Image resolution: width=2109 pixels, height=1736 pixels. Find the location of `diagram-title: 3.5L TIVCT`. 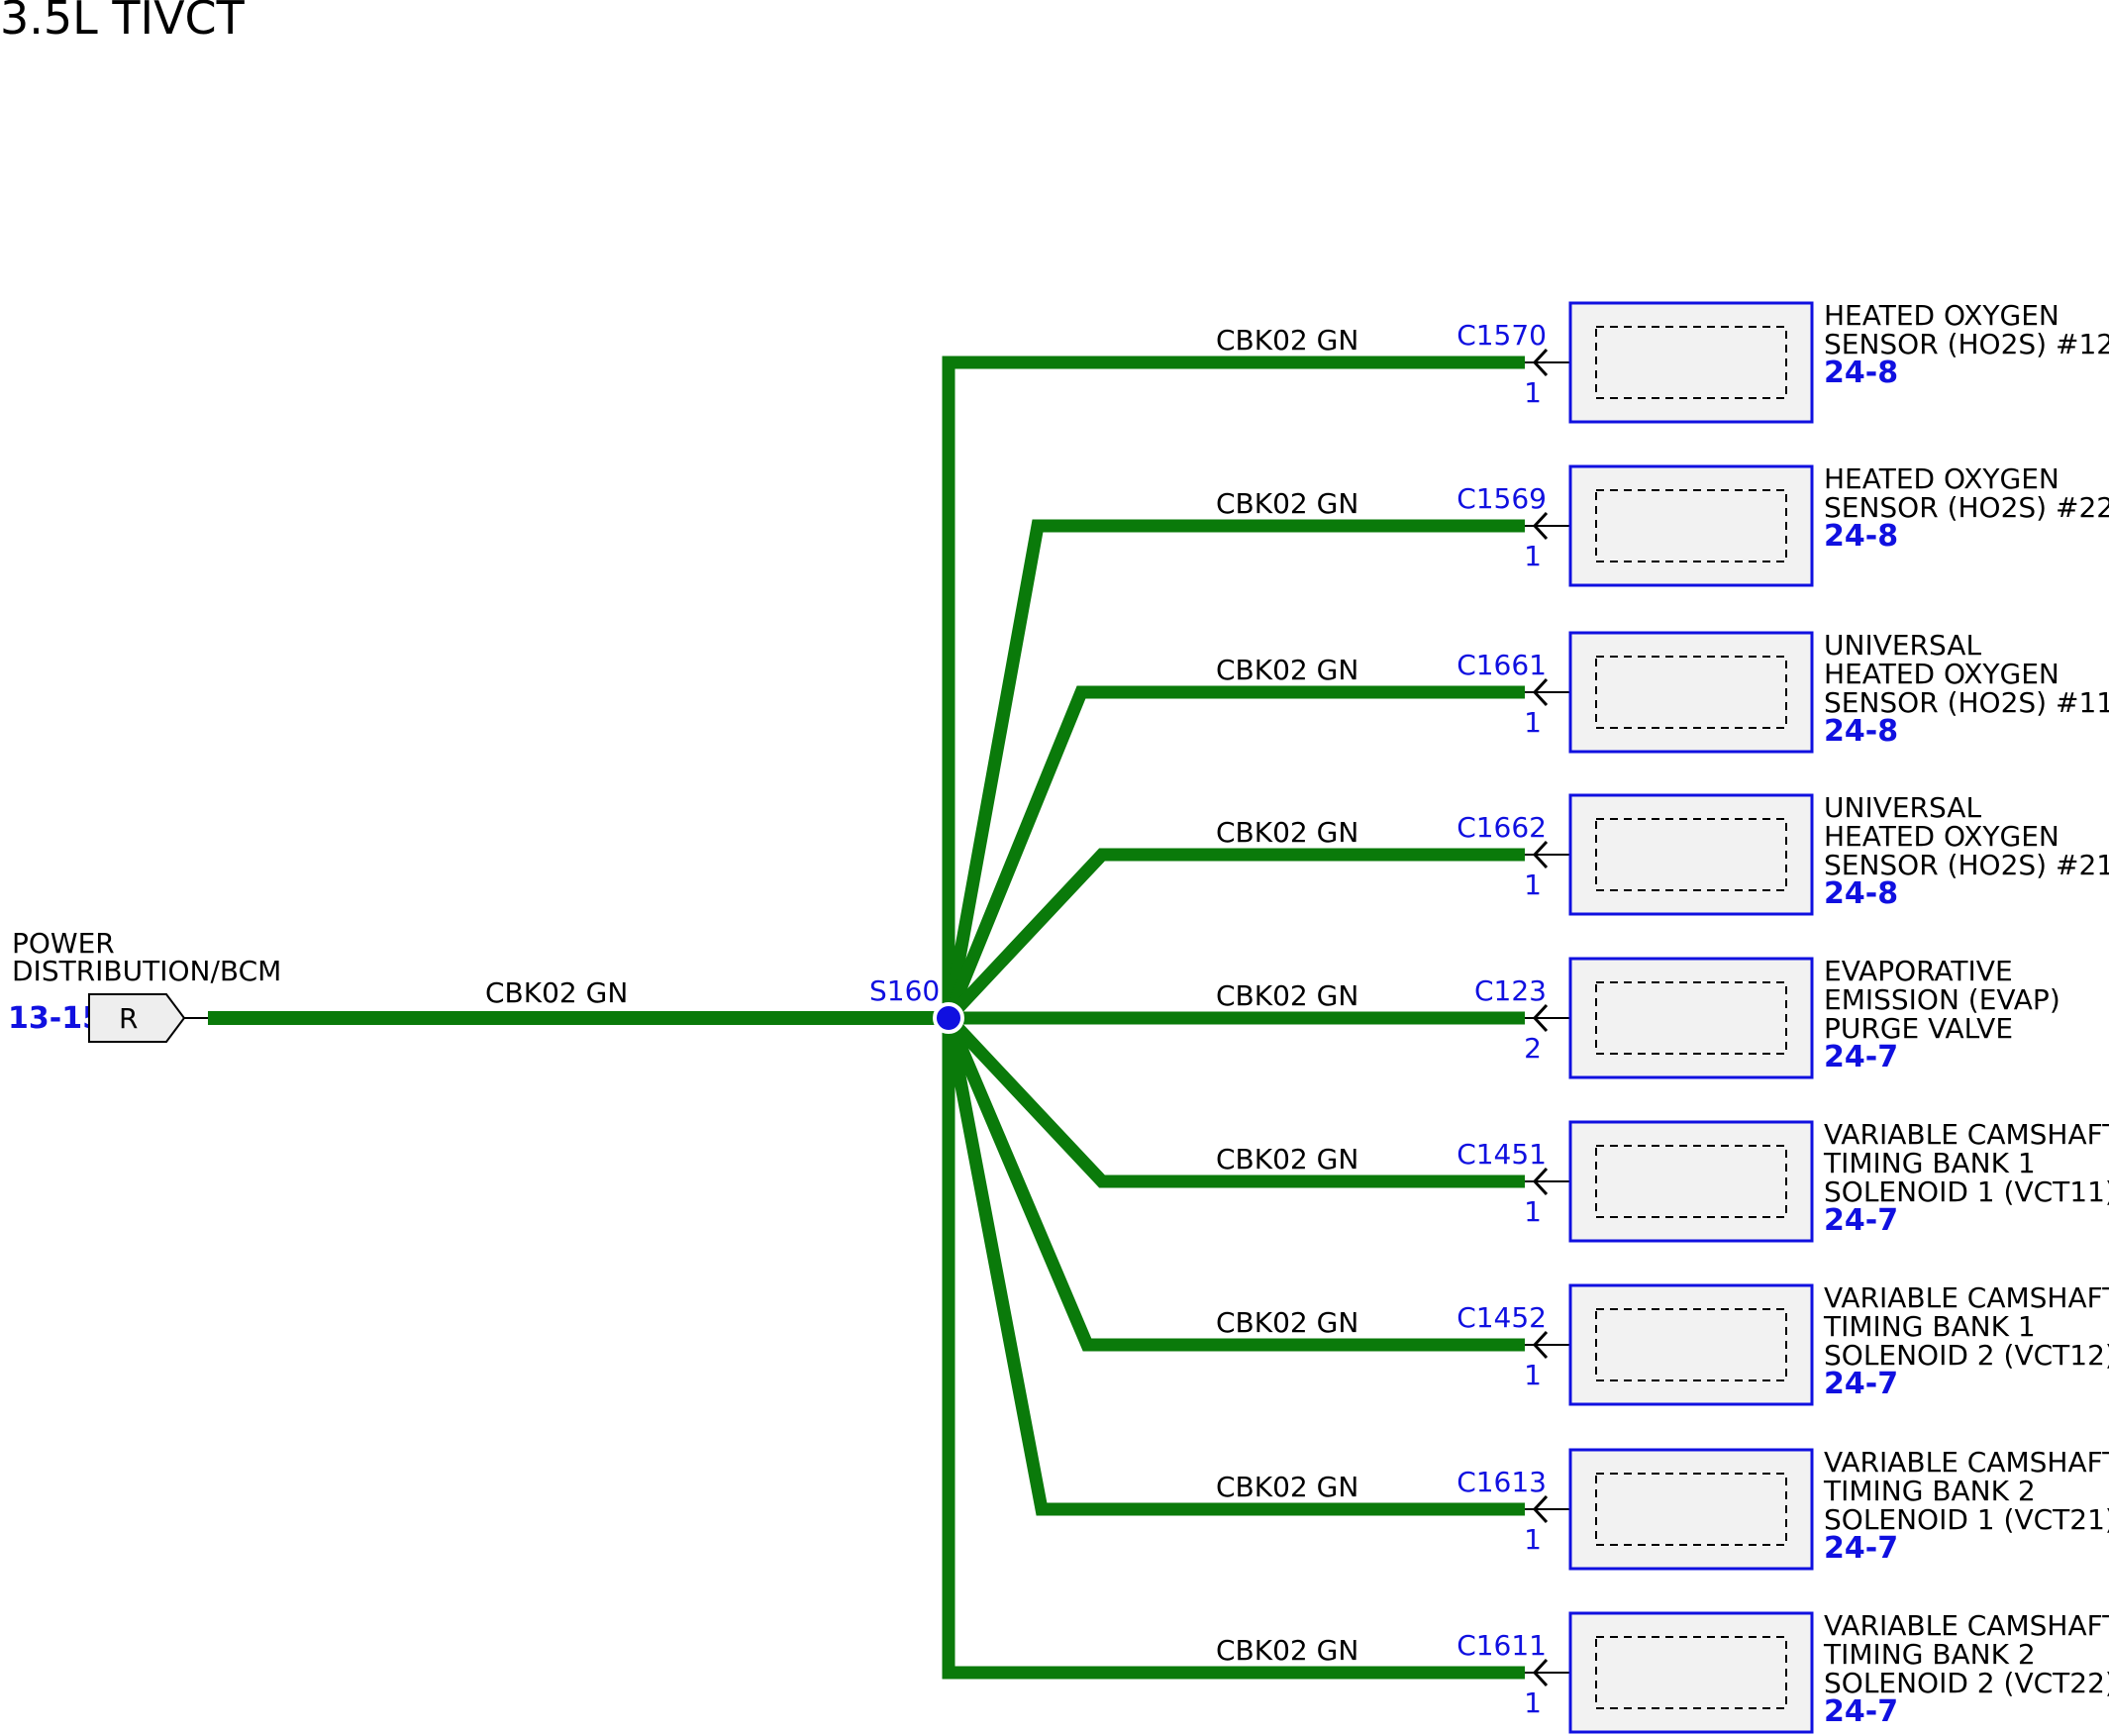

diagram-title: 3.5L TIVCT is located at coordinates (123, 22).